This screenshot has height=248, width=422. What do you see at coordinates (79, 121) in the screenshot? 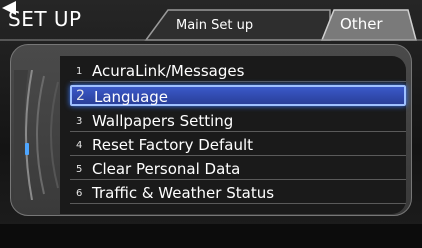
I see `menu-item-number: 3` at bounding box center [79, 121].